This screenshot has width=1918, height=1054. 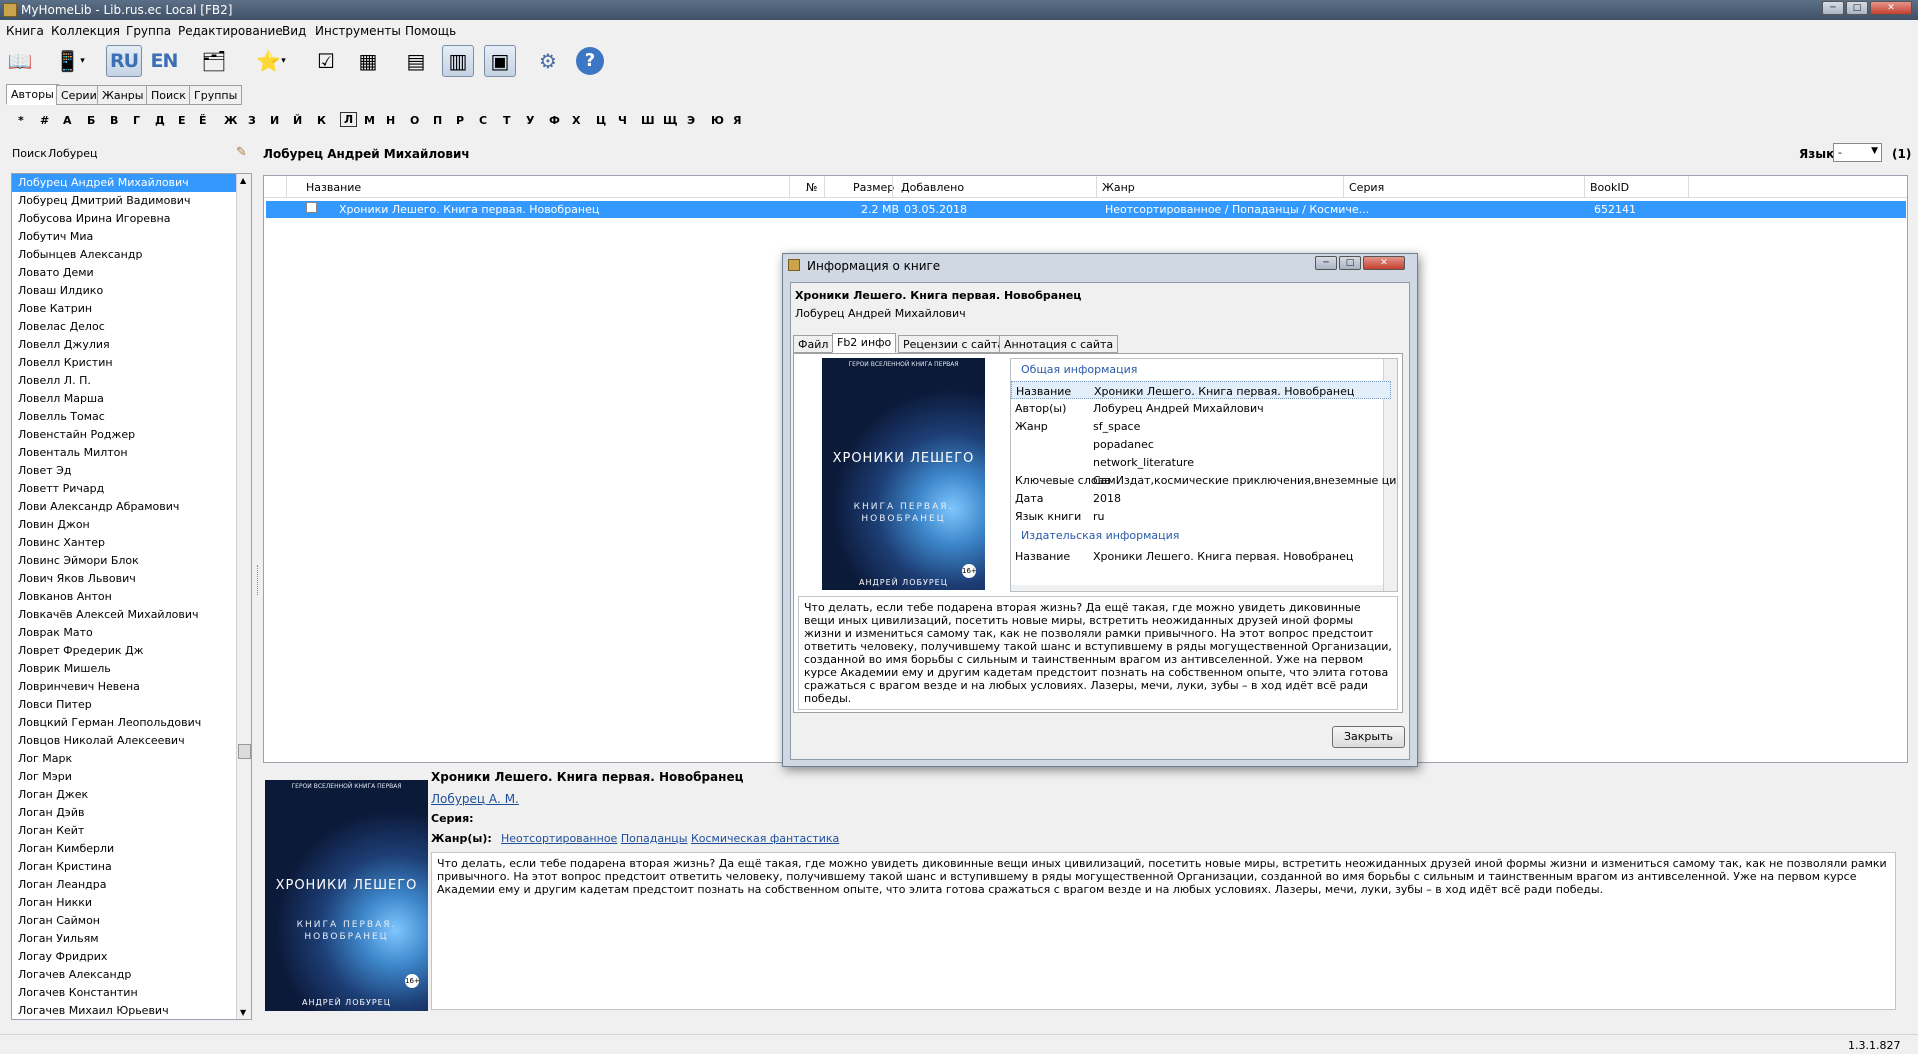 I want to click on letter-7: Е, so click(x=182, y=120).